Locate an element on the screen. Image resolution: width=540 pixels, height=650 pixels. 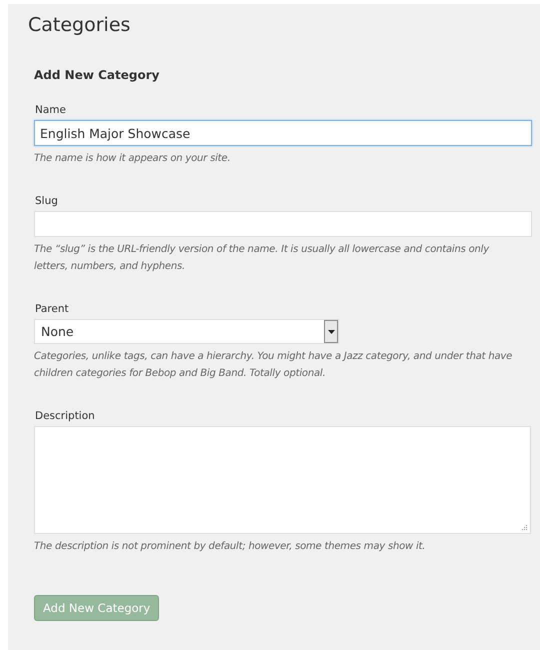
field-hint: The description is not prominent by default; however, some themes may show it. is located at coordinates (230, 547).